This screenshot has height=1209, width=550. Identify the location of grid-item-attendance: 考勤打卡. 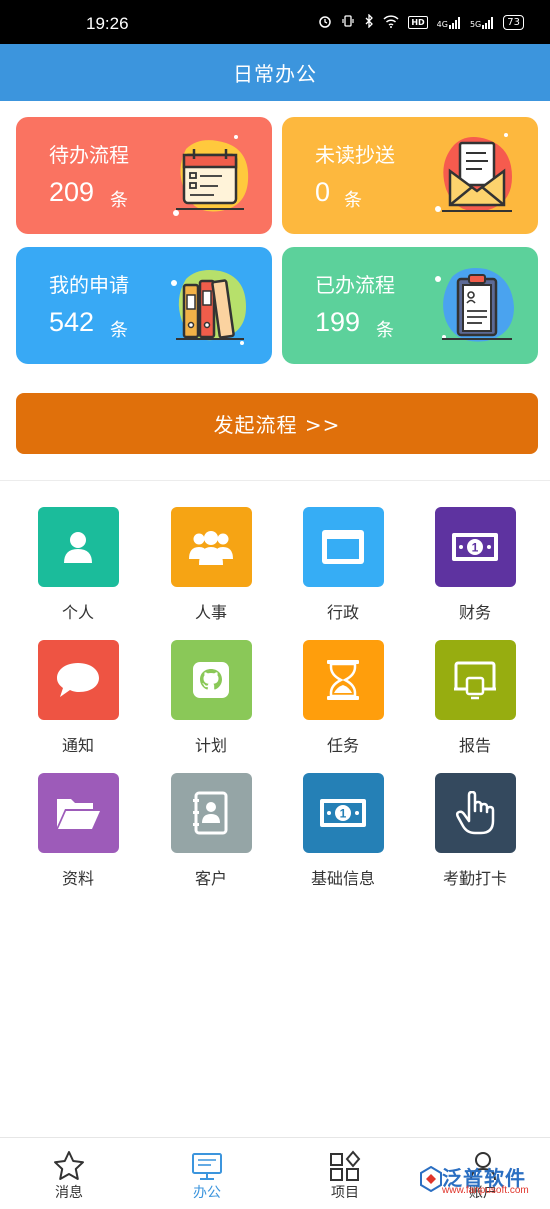
(475, 831).